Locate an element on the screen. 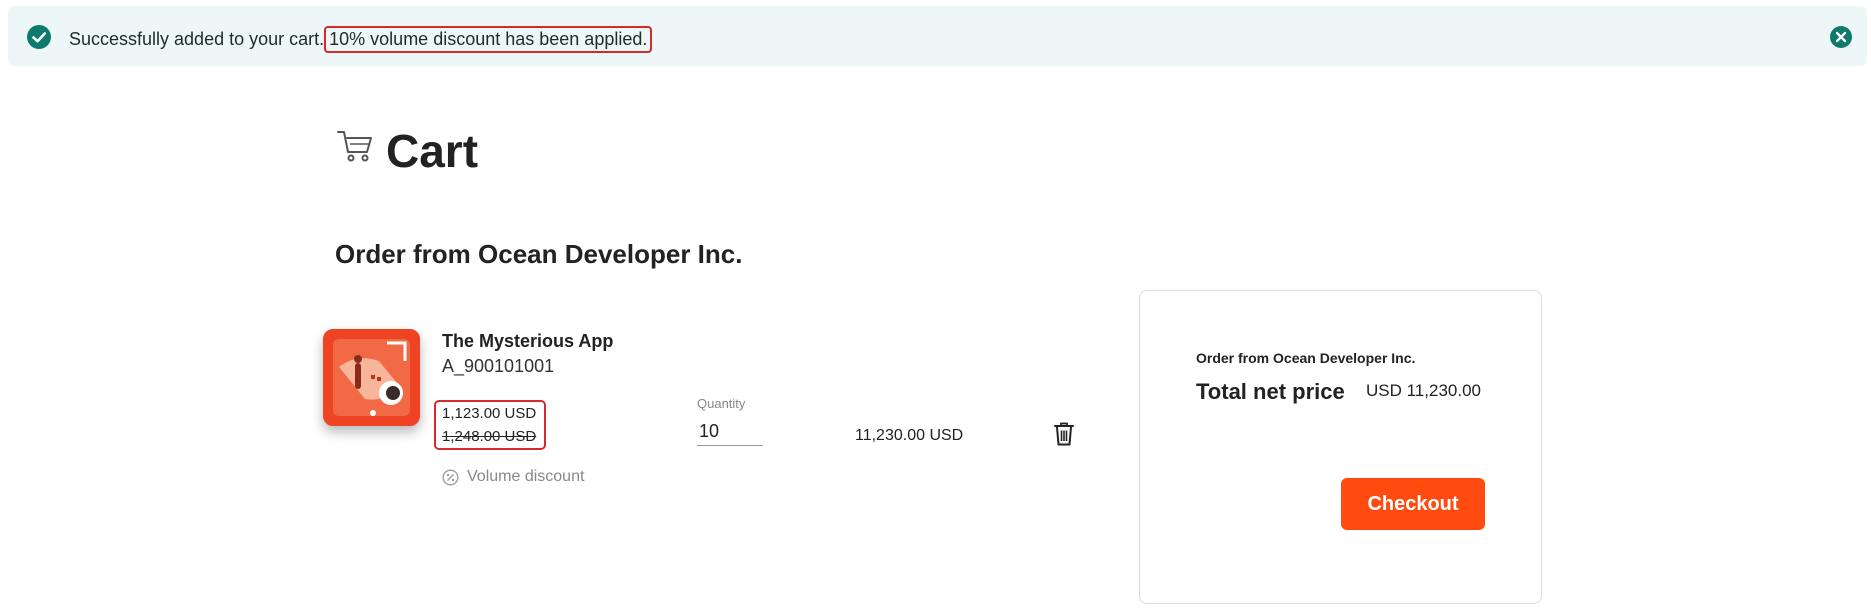  line-total: 11,230.00 USD is located at coordinates (909, 435).